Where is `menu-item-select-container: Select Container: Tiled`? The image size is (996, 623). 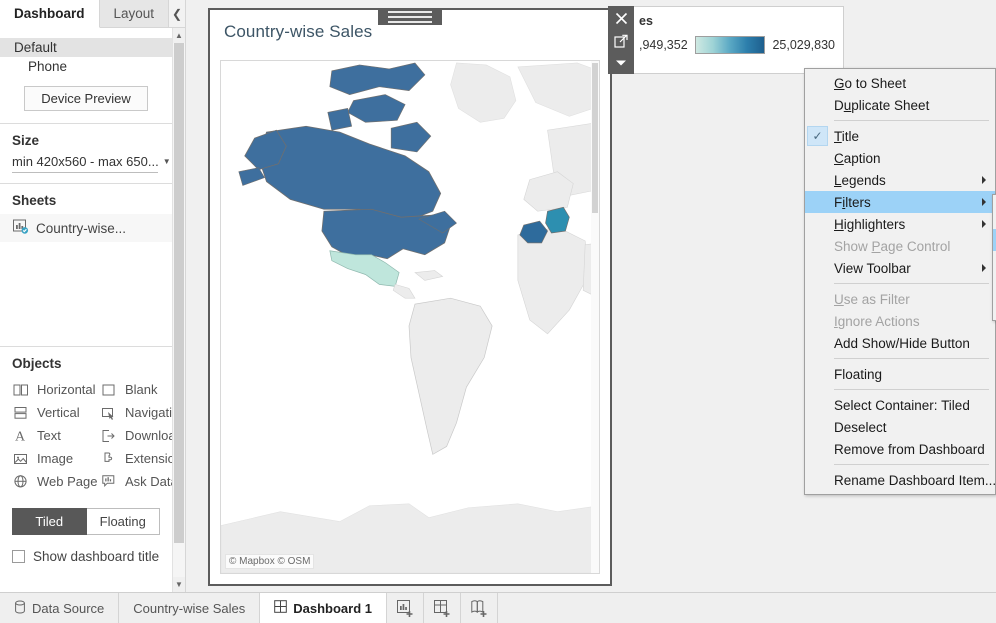
menu-item-select-container: Select Container: Tiled is located at coordinates (900, 405).